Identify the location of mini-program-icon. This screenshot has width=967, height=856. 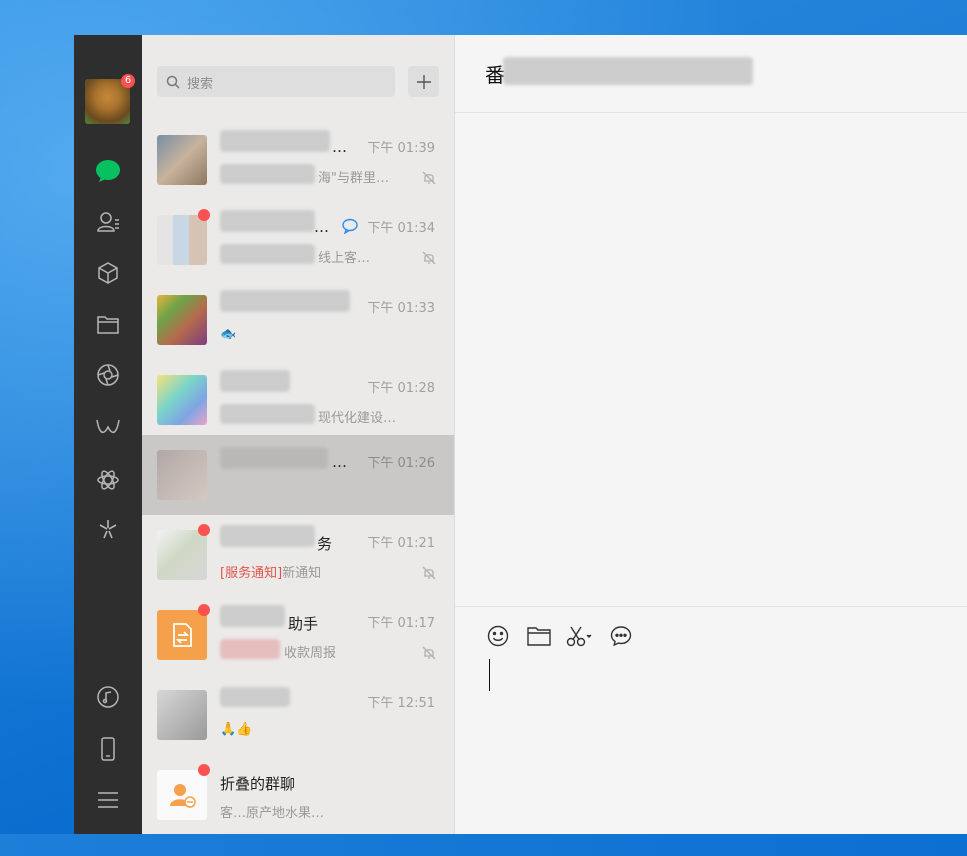
(108, 480).